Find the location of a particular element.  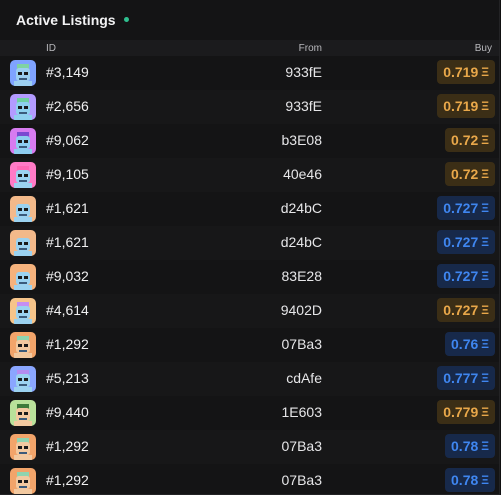

column-buy: Buy is located at coordinates (483, 48).